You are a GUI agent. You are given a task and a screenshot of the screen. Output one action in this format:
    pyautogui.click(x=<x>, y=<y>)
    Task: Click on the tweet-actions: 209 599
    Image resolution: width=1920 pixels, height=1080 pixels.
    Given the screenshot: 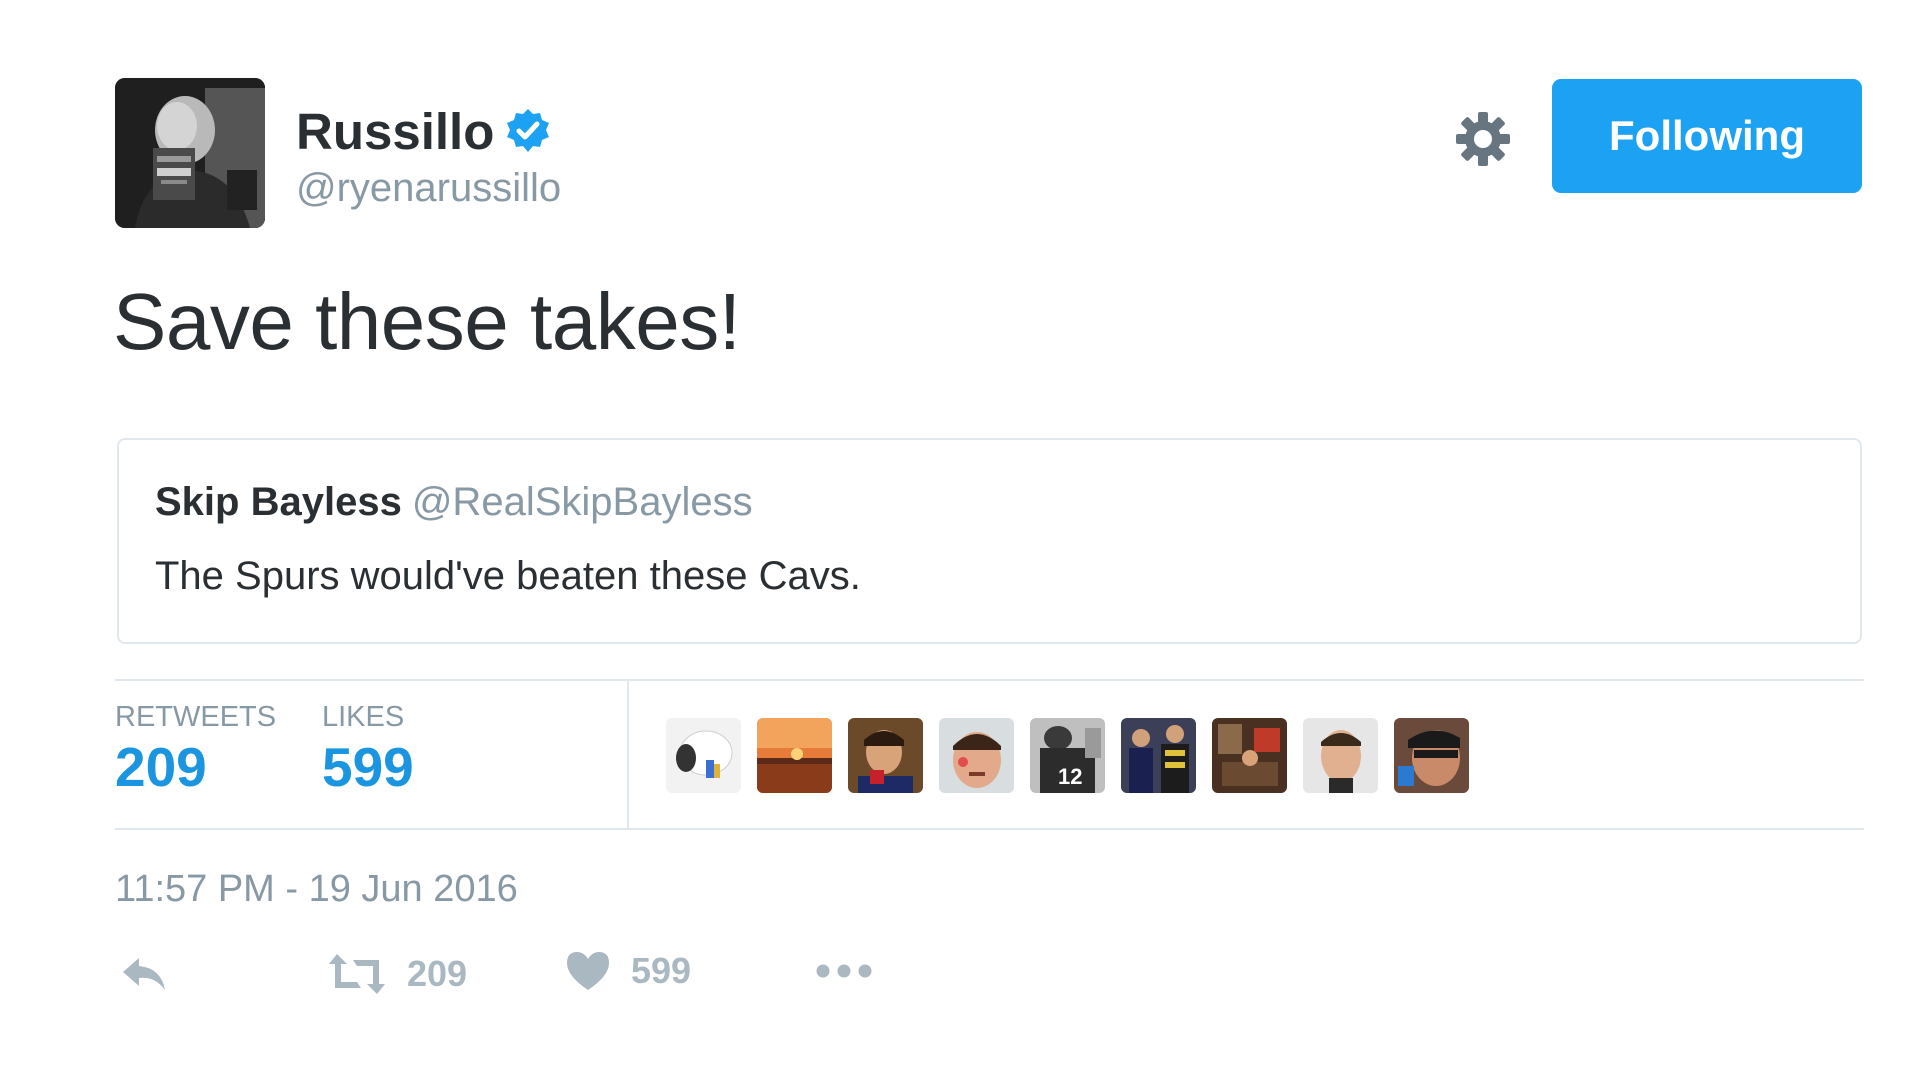 What is the action you would take?
    pyautogui.click(x=565, y=978)
    